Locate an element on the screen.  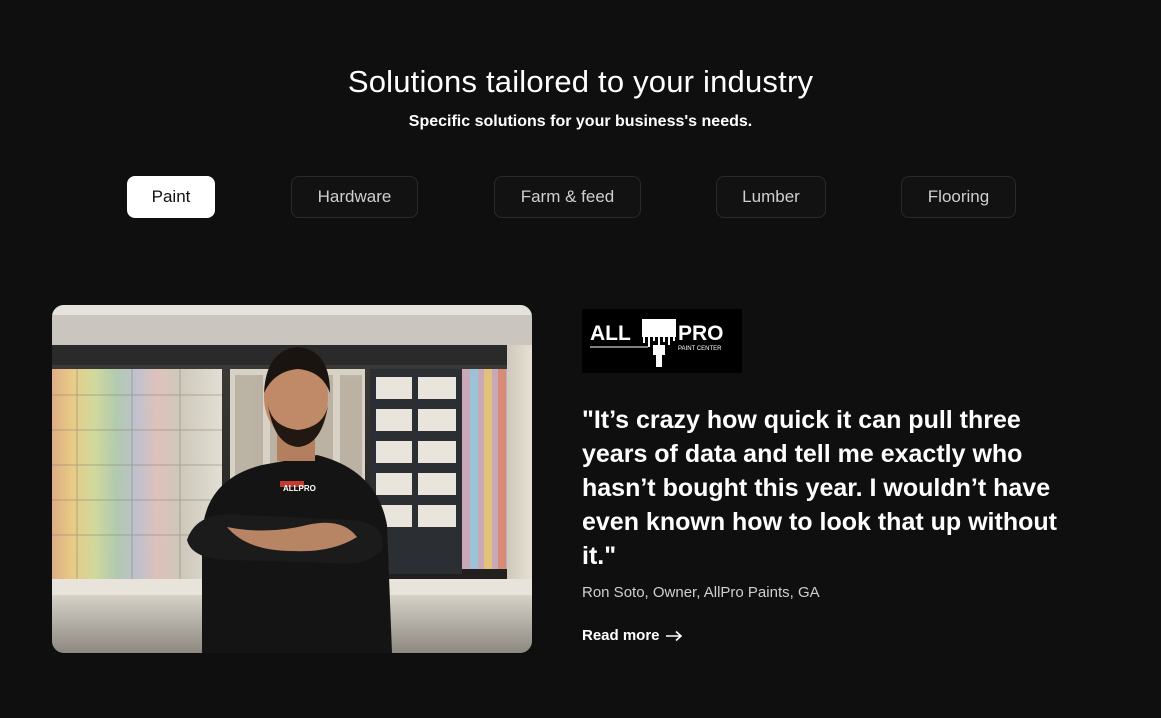
tab-flooring: Flooring is located at coordinates (958, 197).